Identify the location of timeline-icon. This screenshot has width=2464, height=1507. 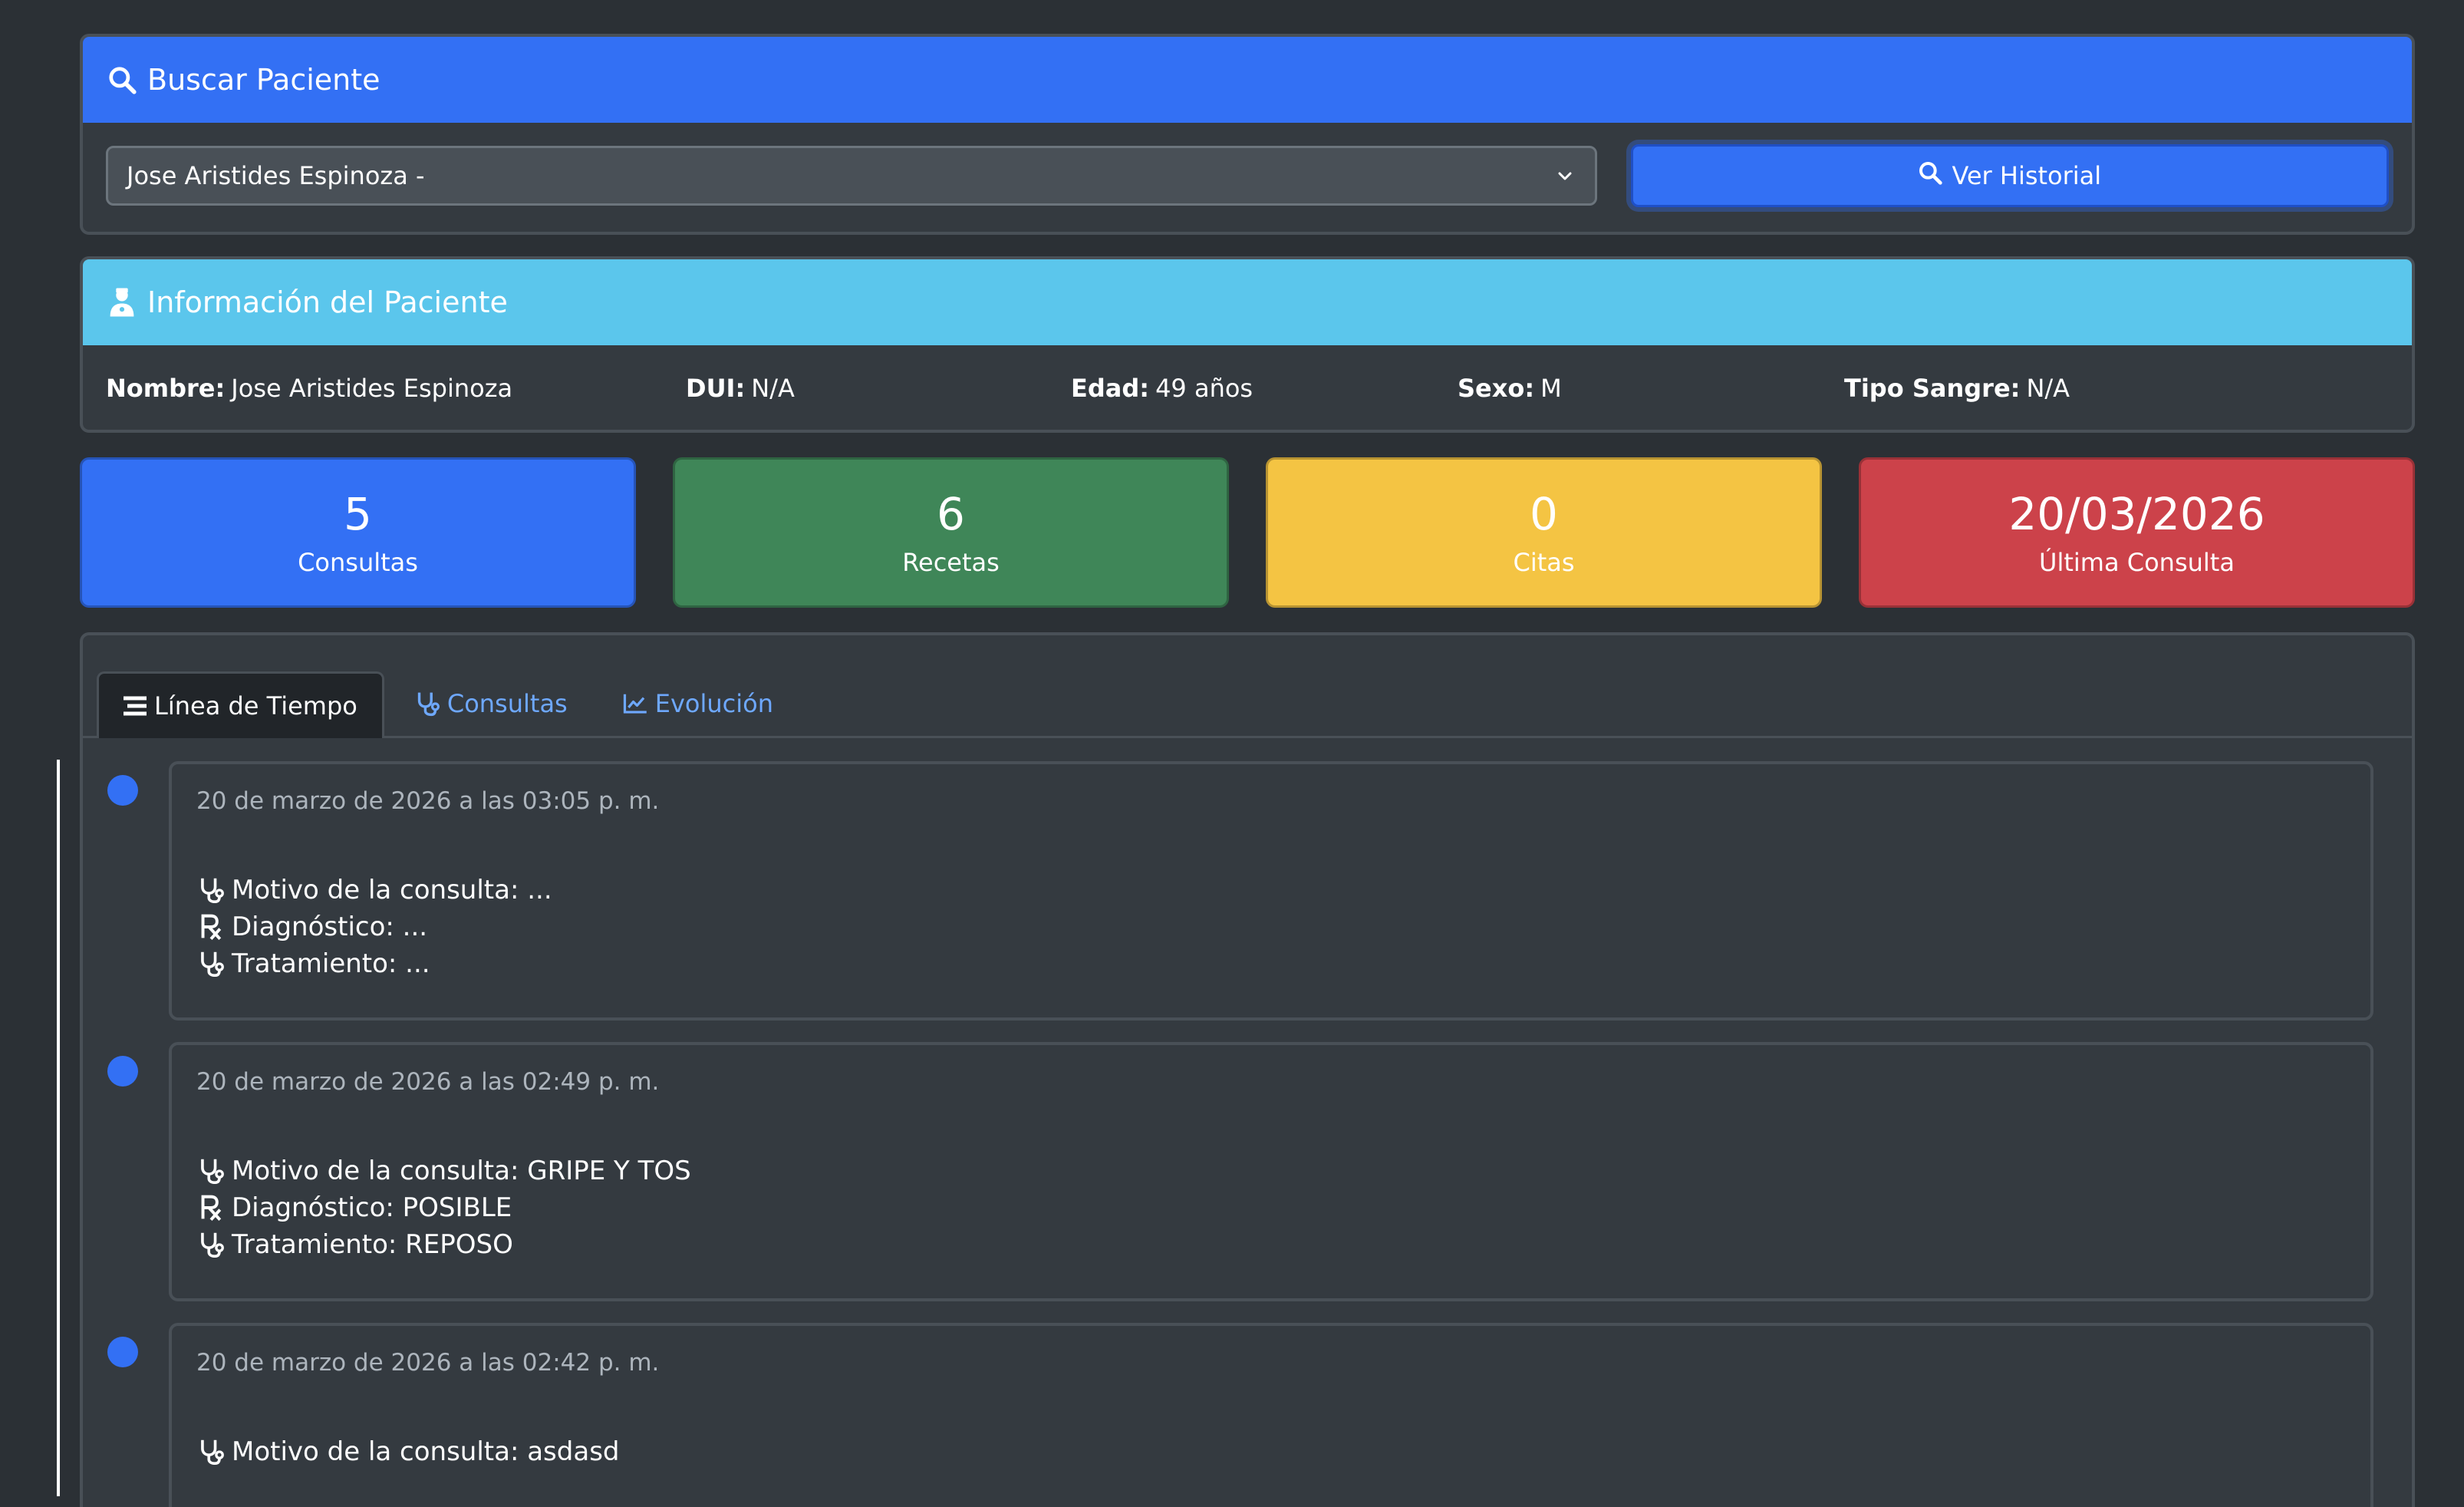
(135, 706).